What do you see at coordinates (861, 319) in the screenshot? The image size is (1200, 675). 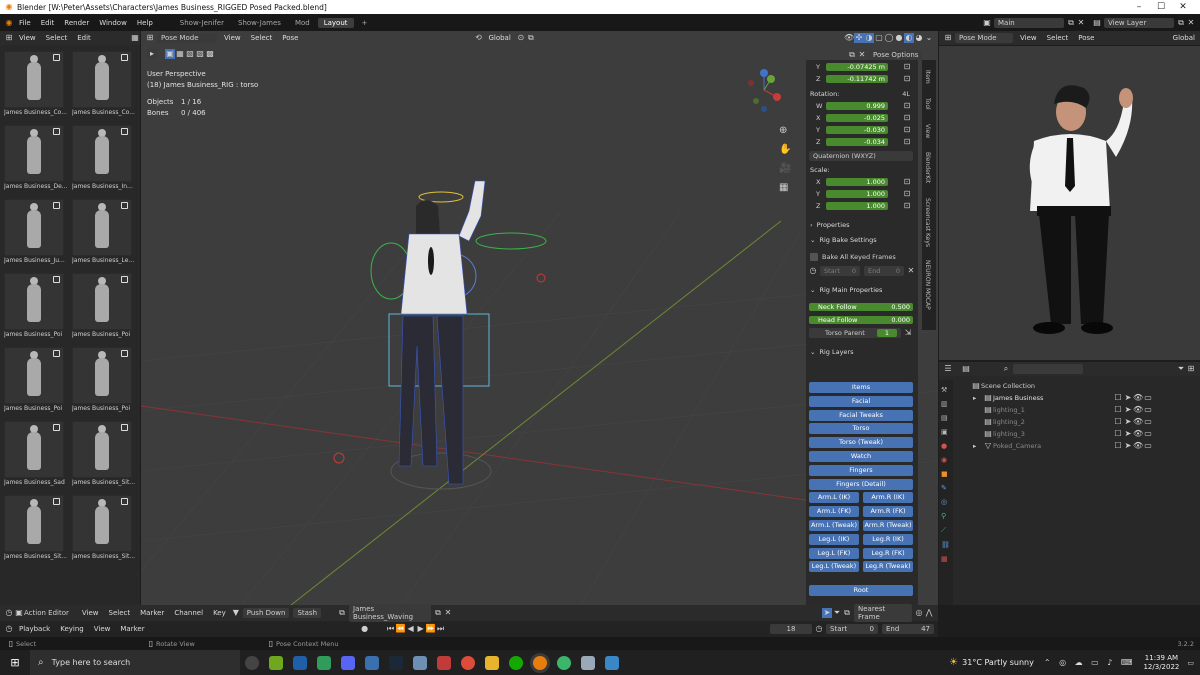 I see `head-follow-slider: Head Follow 0.000` at bounding box center [861, 319].